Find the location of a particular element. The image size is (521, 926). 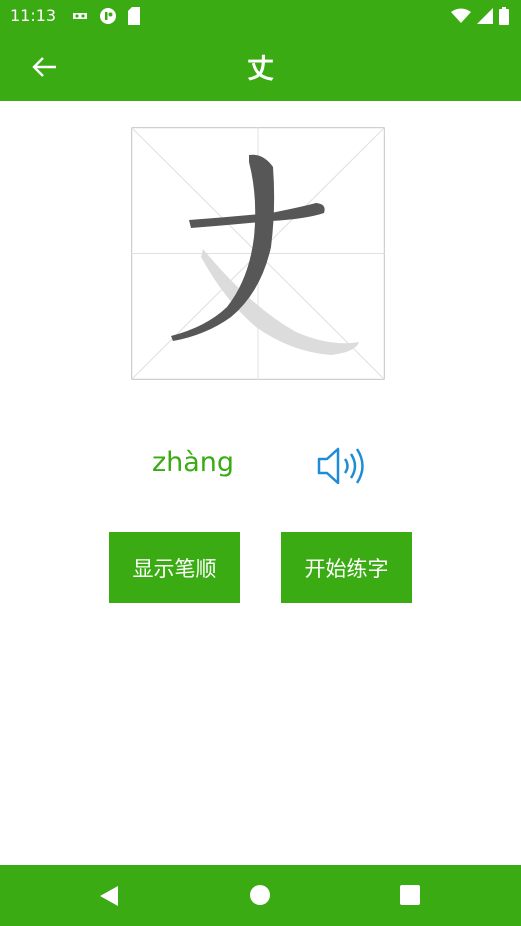

speaker-icon is located at coordinates (340, 466).